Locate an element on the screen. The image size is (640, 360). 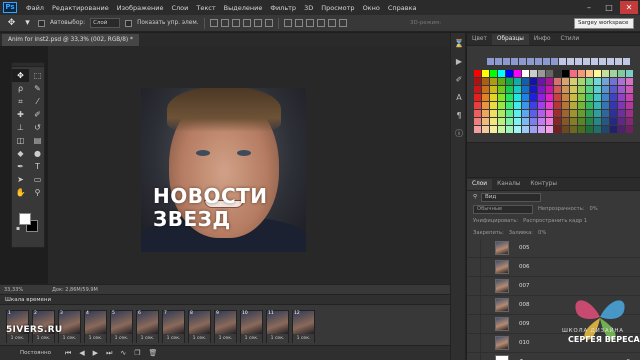
quick-select-tool-icon: ✎ is located at coordinates (37, 88).